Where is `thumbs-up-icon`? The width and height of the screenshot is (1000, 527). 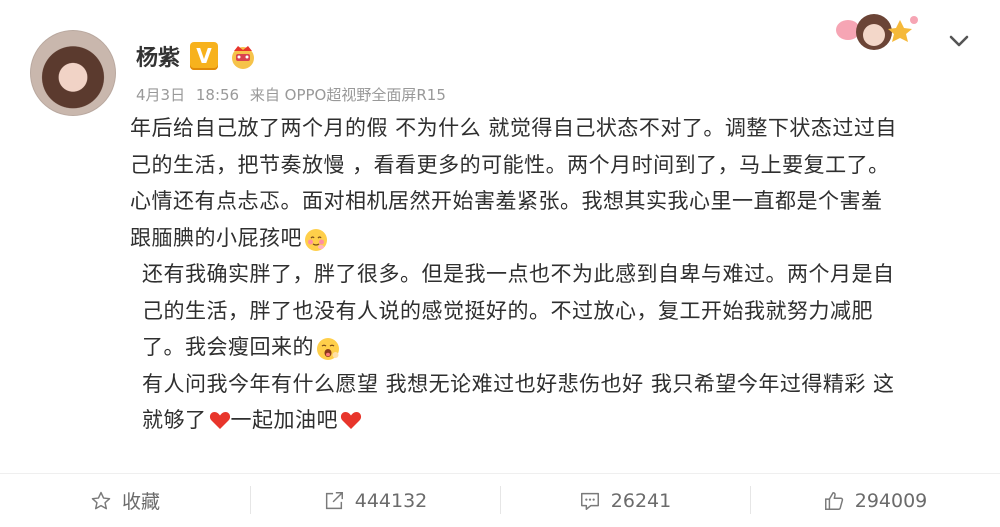
thumbs-up-icon is located at coordinates (833, 500).